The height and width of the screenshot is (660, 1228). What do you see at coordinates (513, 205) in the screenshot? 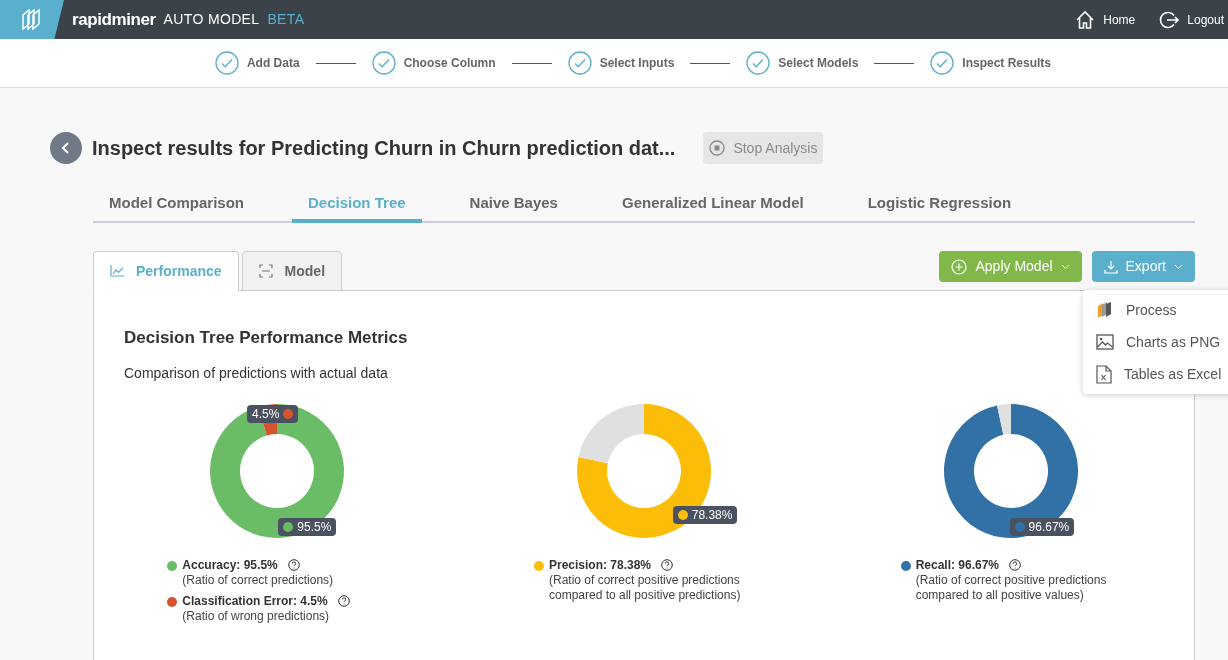
I see `result-tab: Naive Bayes` at bounding box center [513, 205].